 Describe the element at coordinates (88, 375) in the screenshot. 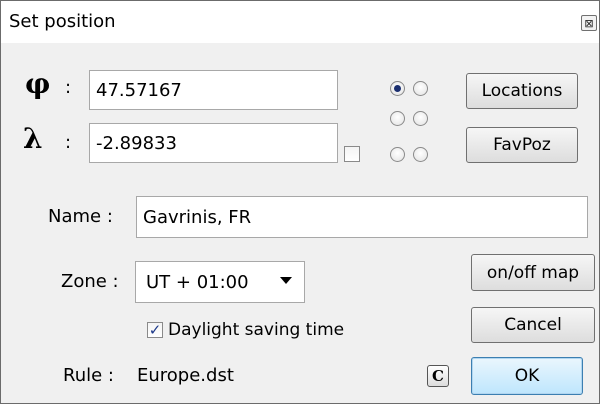

I see `rule-label: Rule :` at that location.